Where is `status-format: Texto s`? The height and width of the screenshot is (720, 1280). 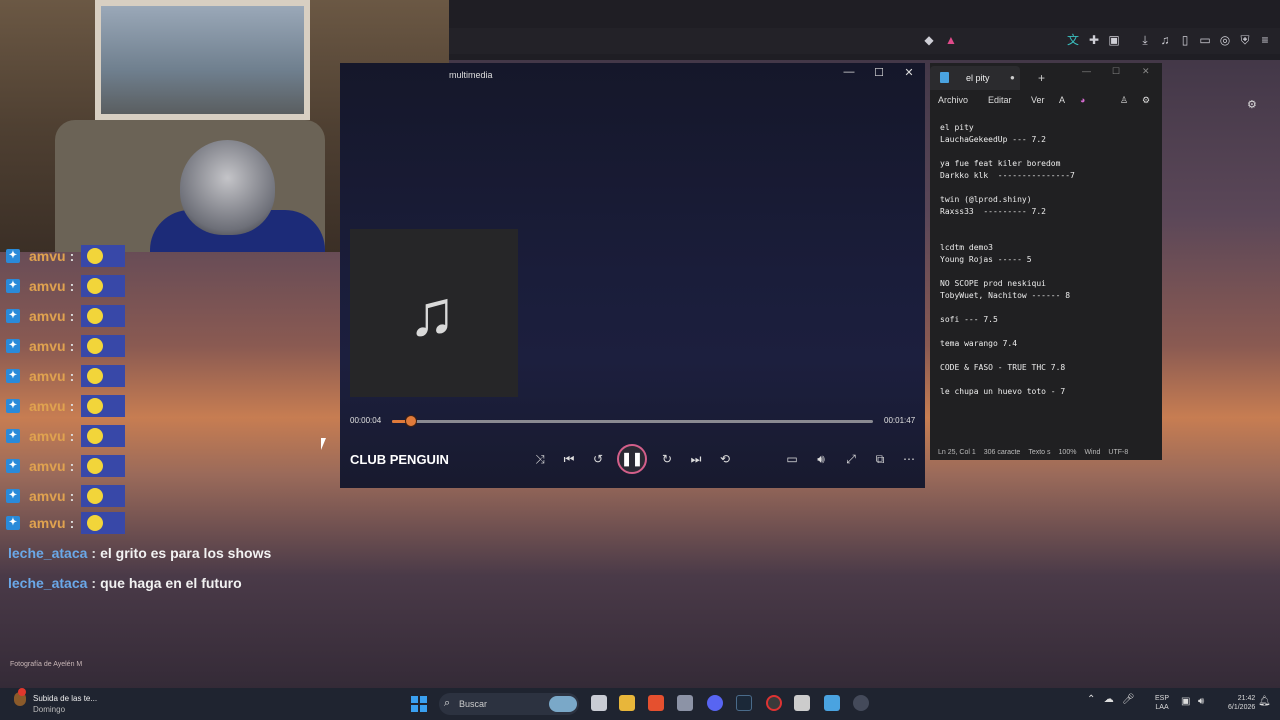 status-format: Texto s is located at coordinates (1039, 452).